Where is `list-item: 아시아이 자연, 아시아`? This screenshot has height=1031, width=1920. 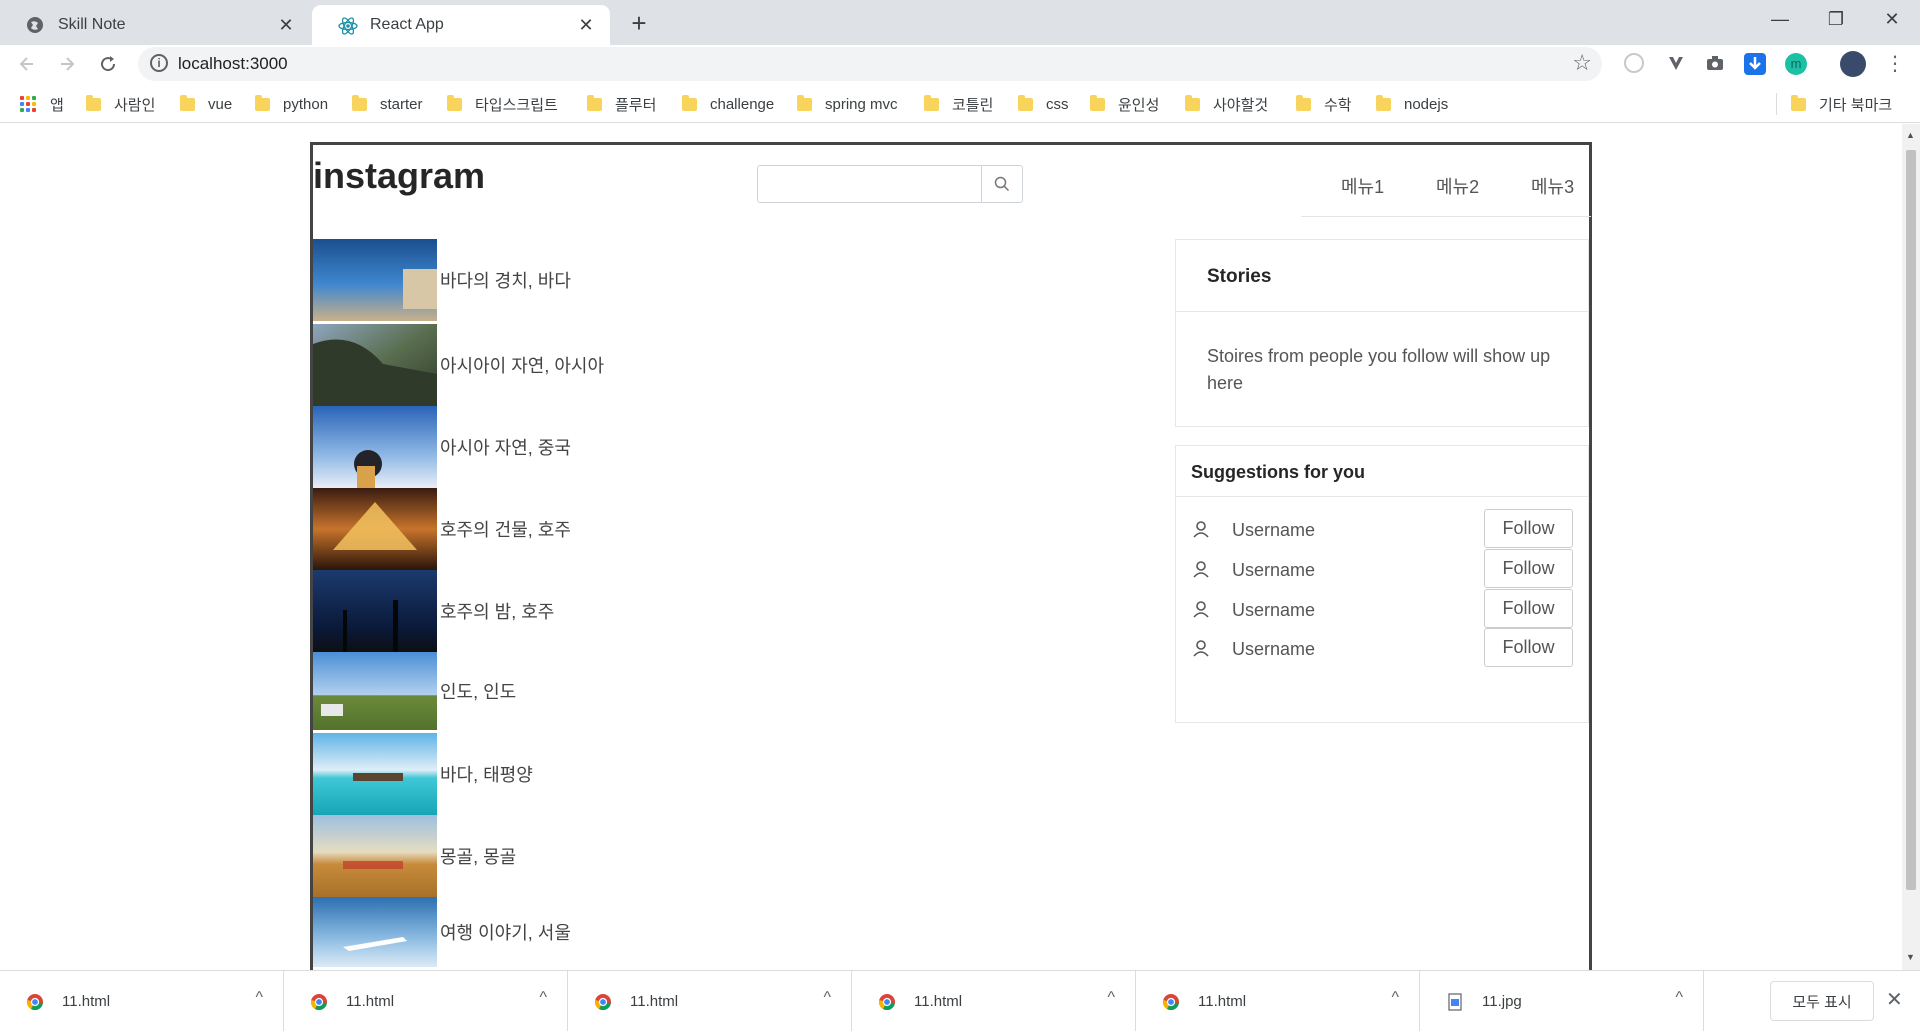
list-item: 아시아이 자연, 아시아 is located at coordinates (513, 365).